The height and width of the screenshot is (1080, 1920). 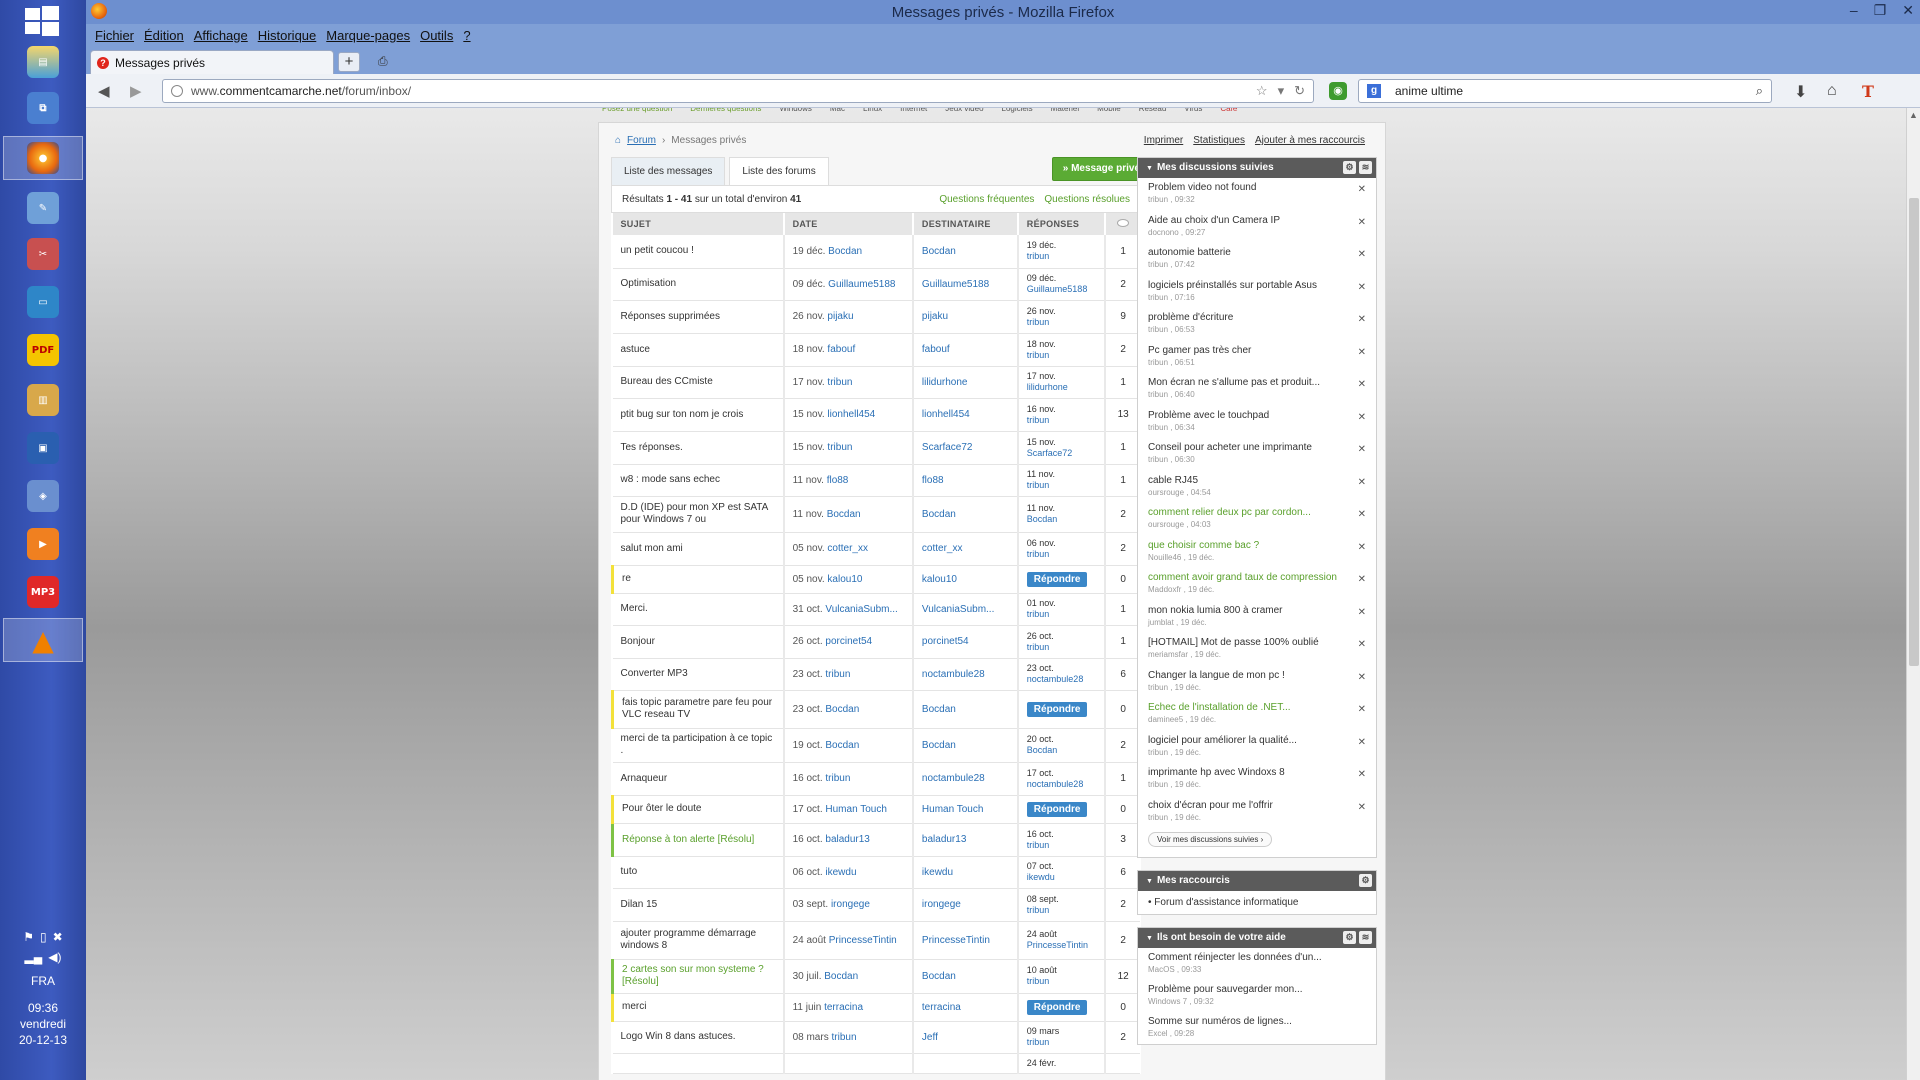 What do you see at coordinates (1257, 324) in the screenshot?
I see `followed-discussion-item: problème d'écriture tribun , 06:53 ✕` at bounding box center [1257, 324].